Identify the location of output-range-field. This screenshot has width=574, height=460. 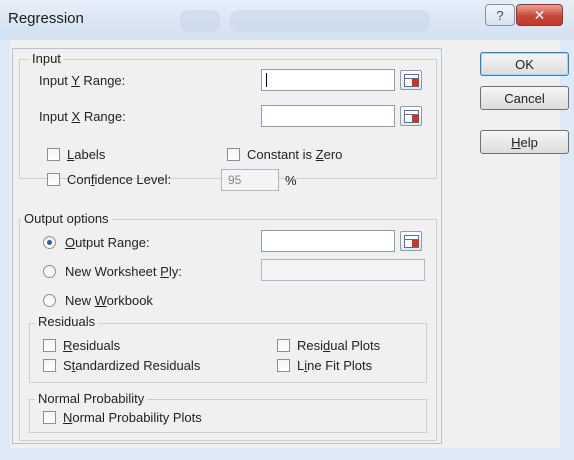
(328, 241).